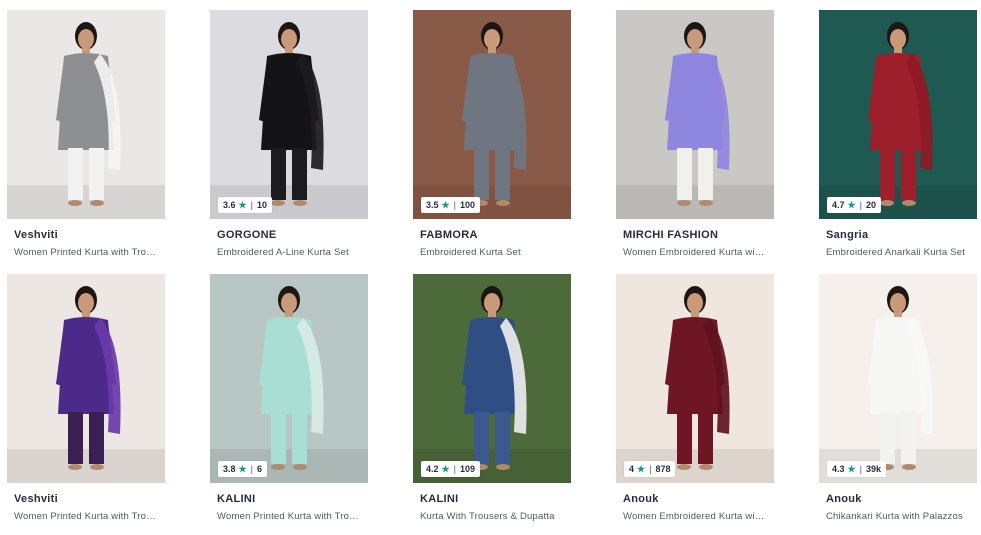 The height and width of the screenshot is (535, 981). Describe the element at coordinates (873, 469) in the screenshot. I see `rating-count: 39k` at that location.